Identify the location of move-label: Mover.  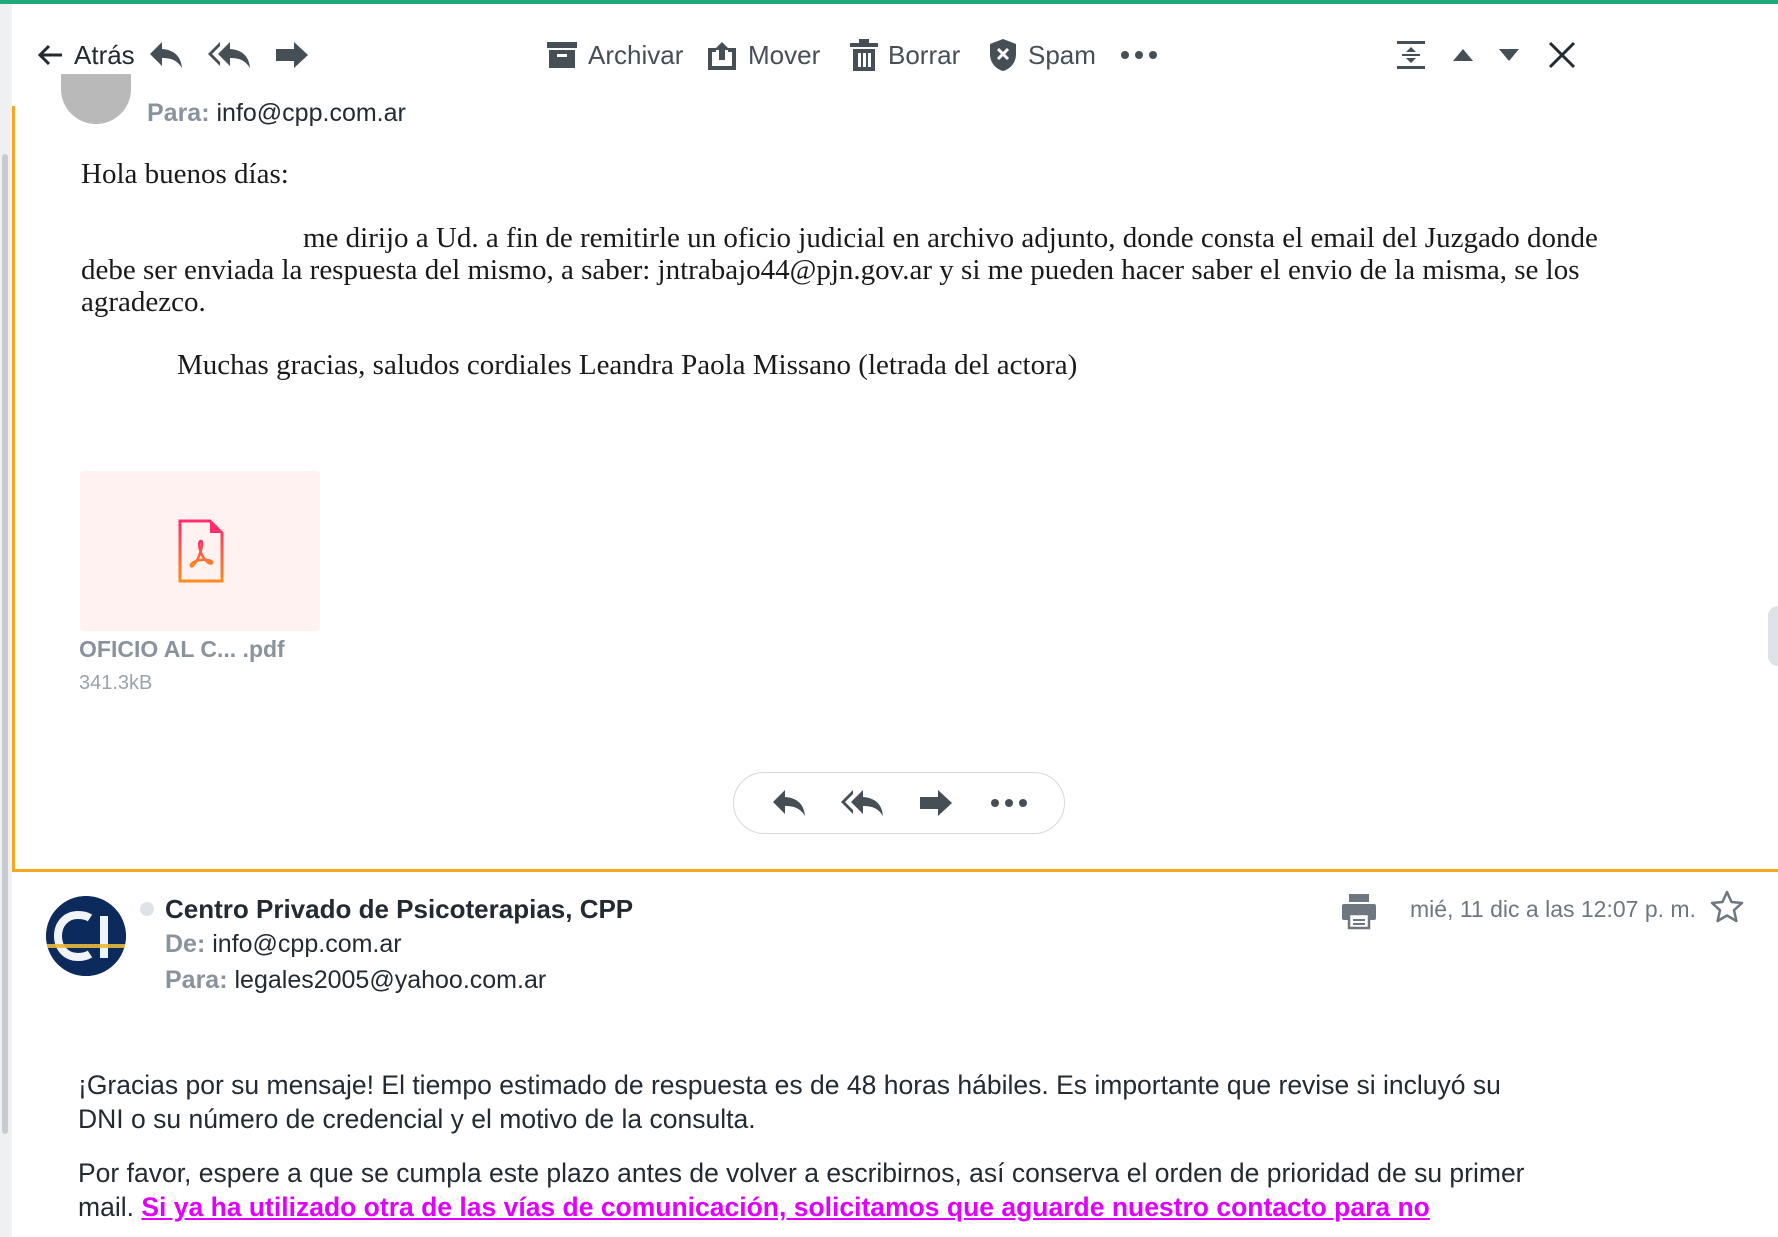
(784, 54).